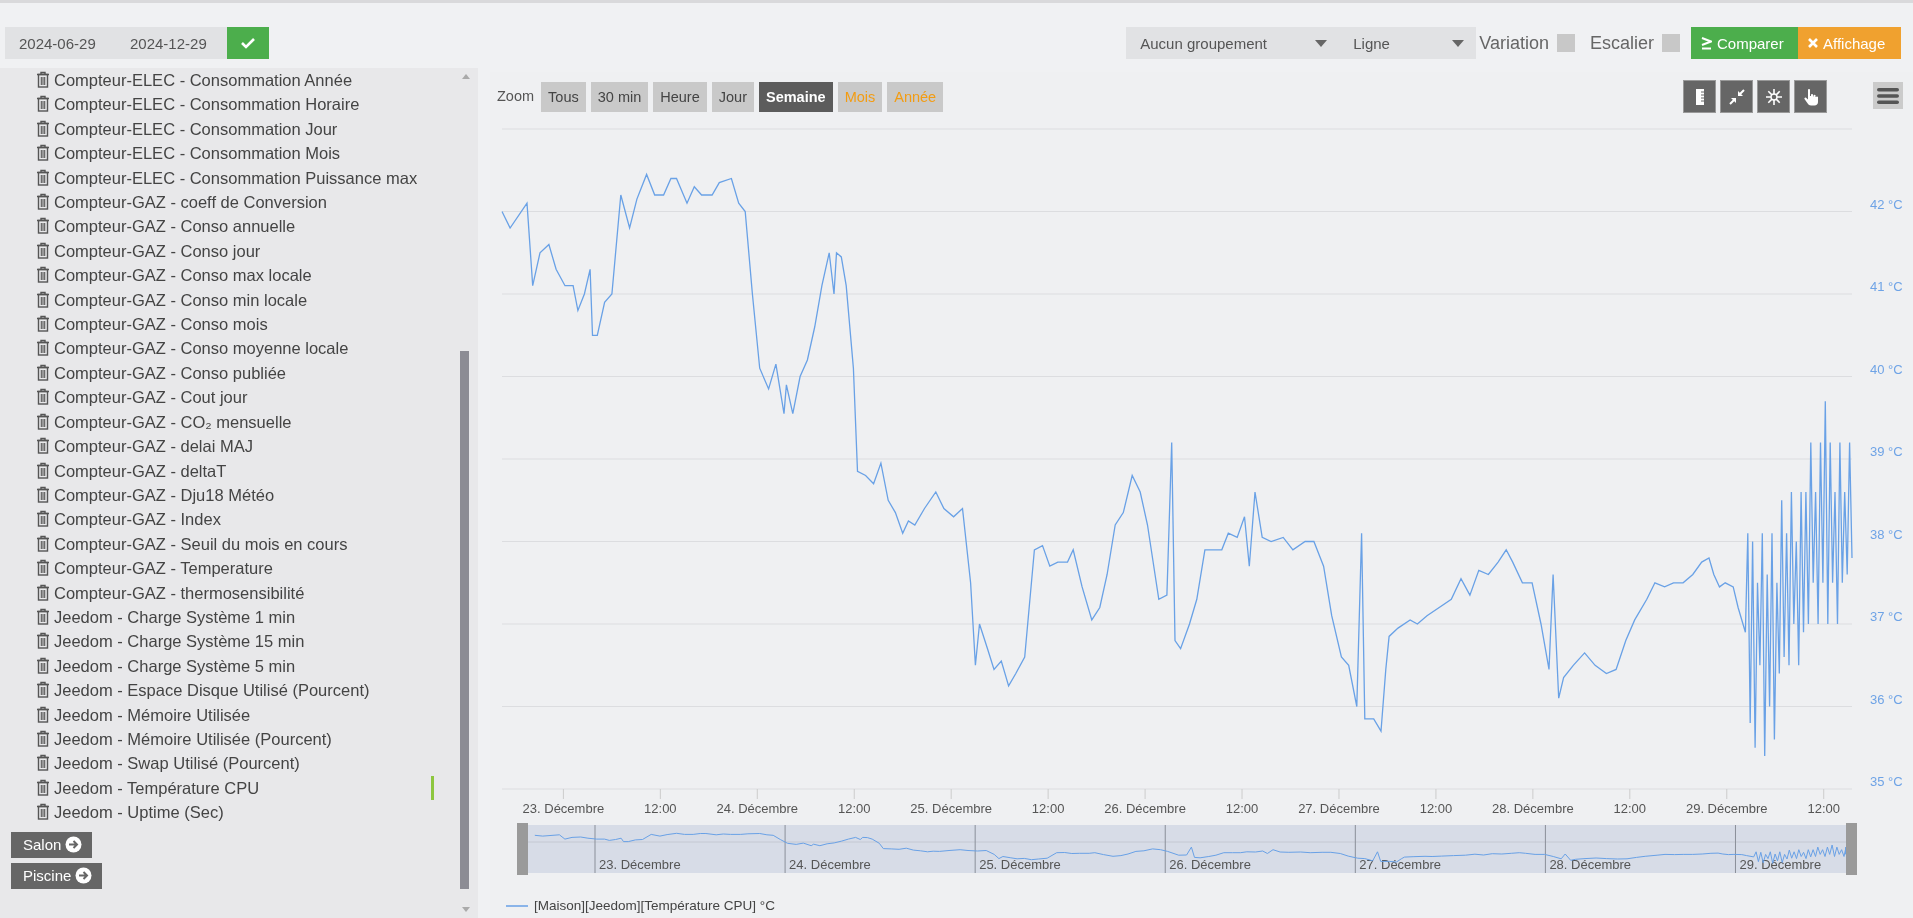 The image size is (1913, 918). What do you see at coordinates (57, 875) in the screenshot?
I see `room-button: Piscine` at bounding box center [57, 875].